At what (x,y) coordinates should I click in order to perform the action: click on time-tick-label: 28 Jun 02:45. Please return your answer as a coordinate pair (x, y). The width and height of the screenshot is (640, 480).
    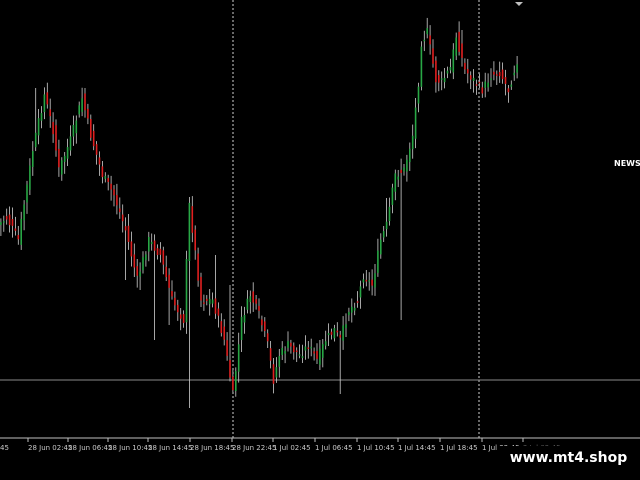
    Looking at the image, I should click on (50, 448).